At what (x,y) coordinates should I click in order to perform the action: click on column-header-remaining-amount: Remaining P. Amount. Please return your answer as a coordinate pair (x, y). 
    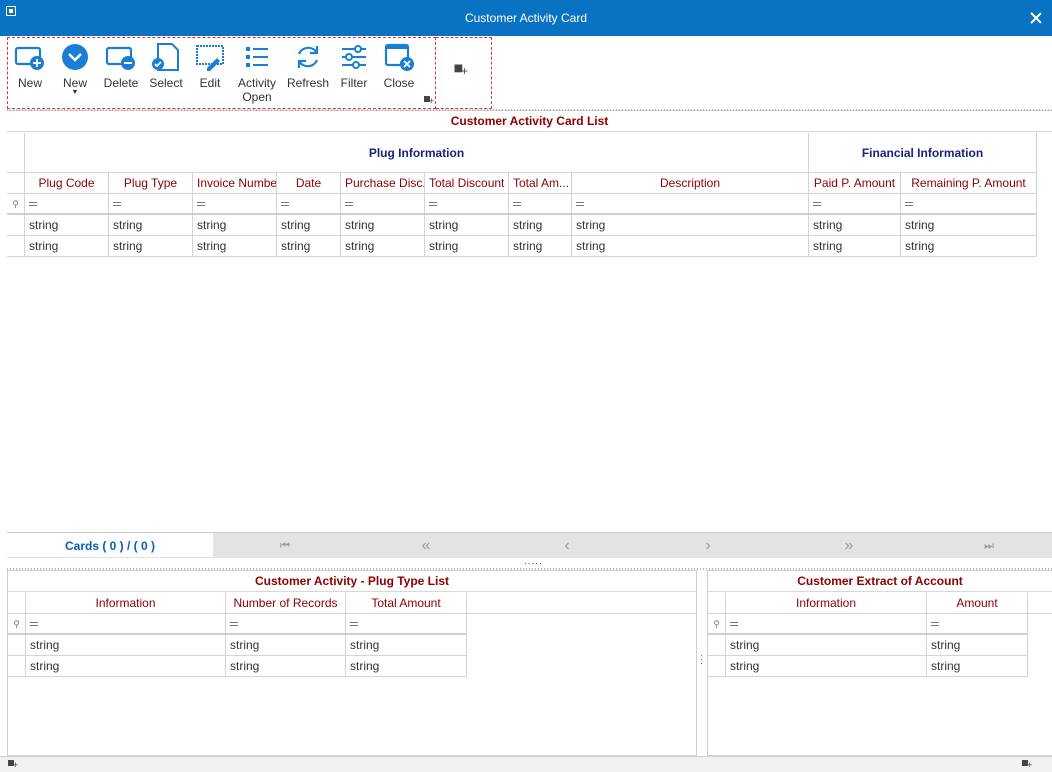
    Looking at the image, I should click on (969, 183).